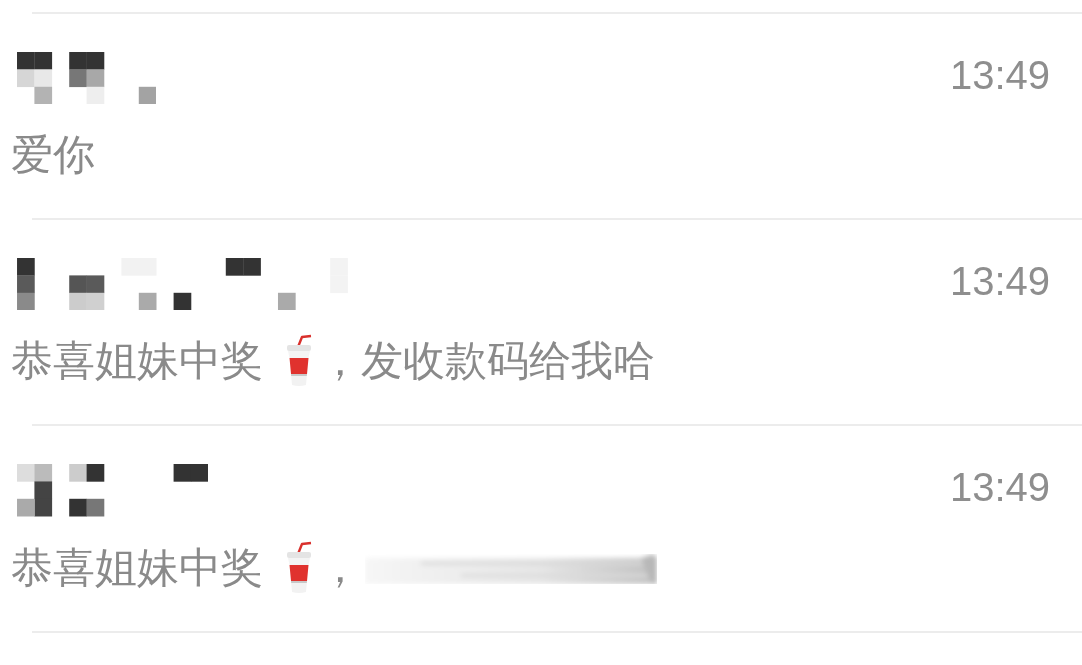  What do you see at coordinates (340, 567) in the screenshot?
I see `comment-text: ，` at bounding box center [340, 567].